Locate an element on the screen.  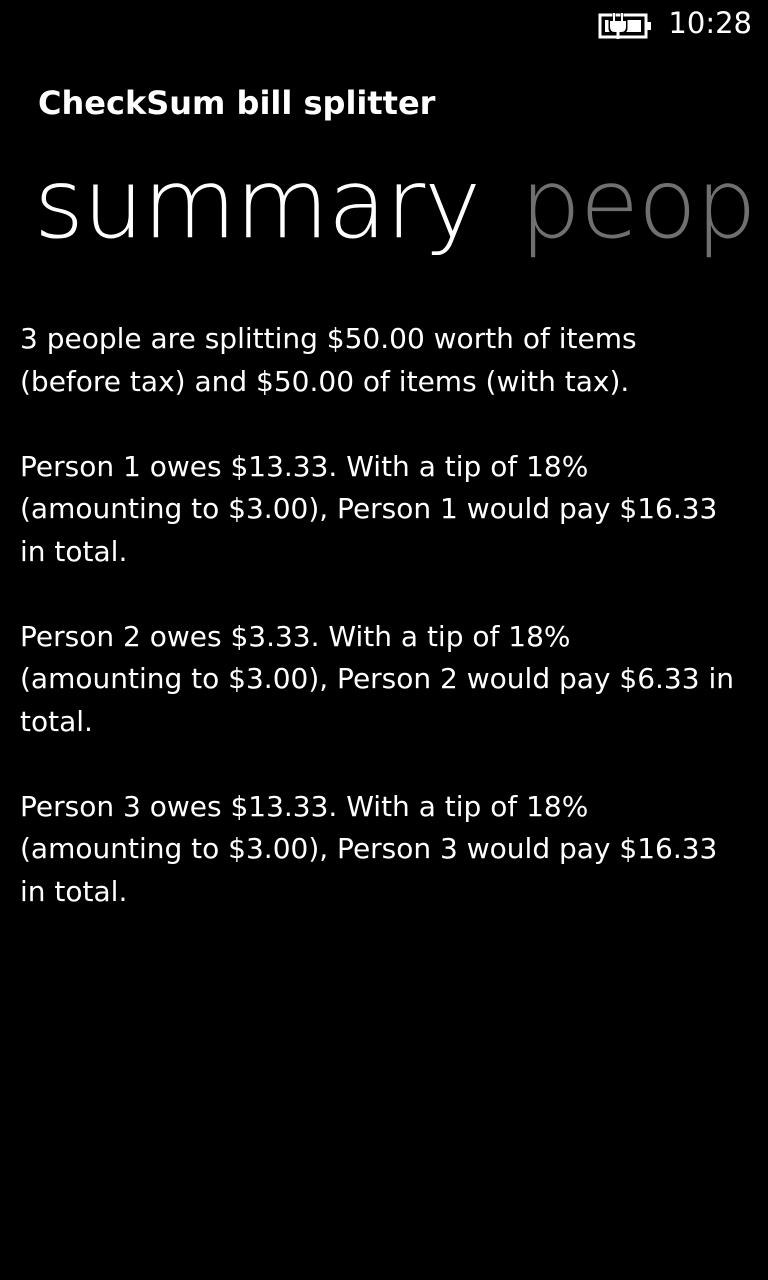
app-title: CheckSum bill splitter is located at coordinates (237, 103).